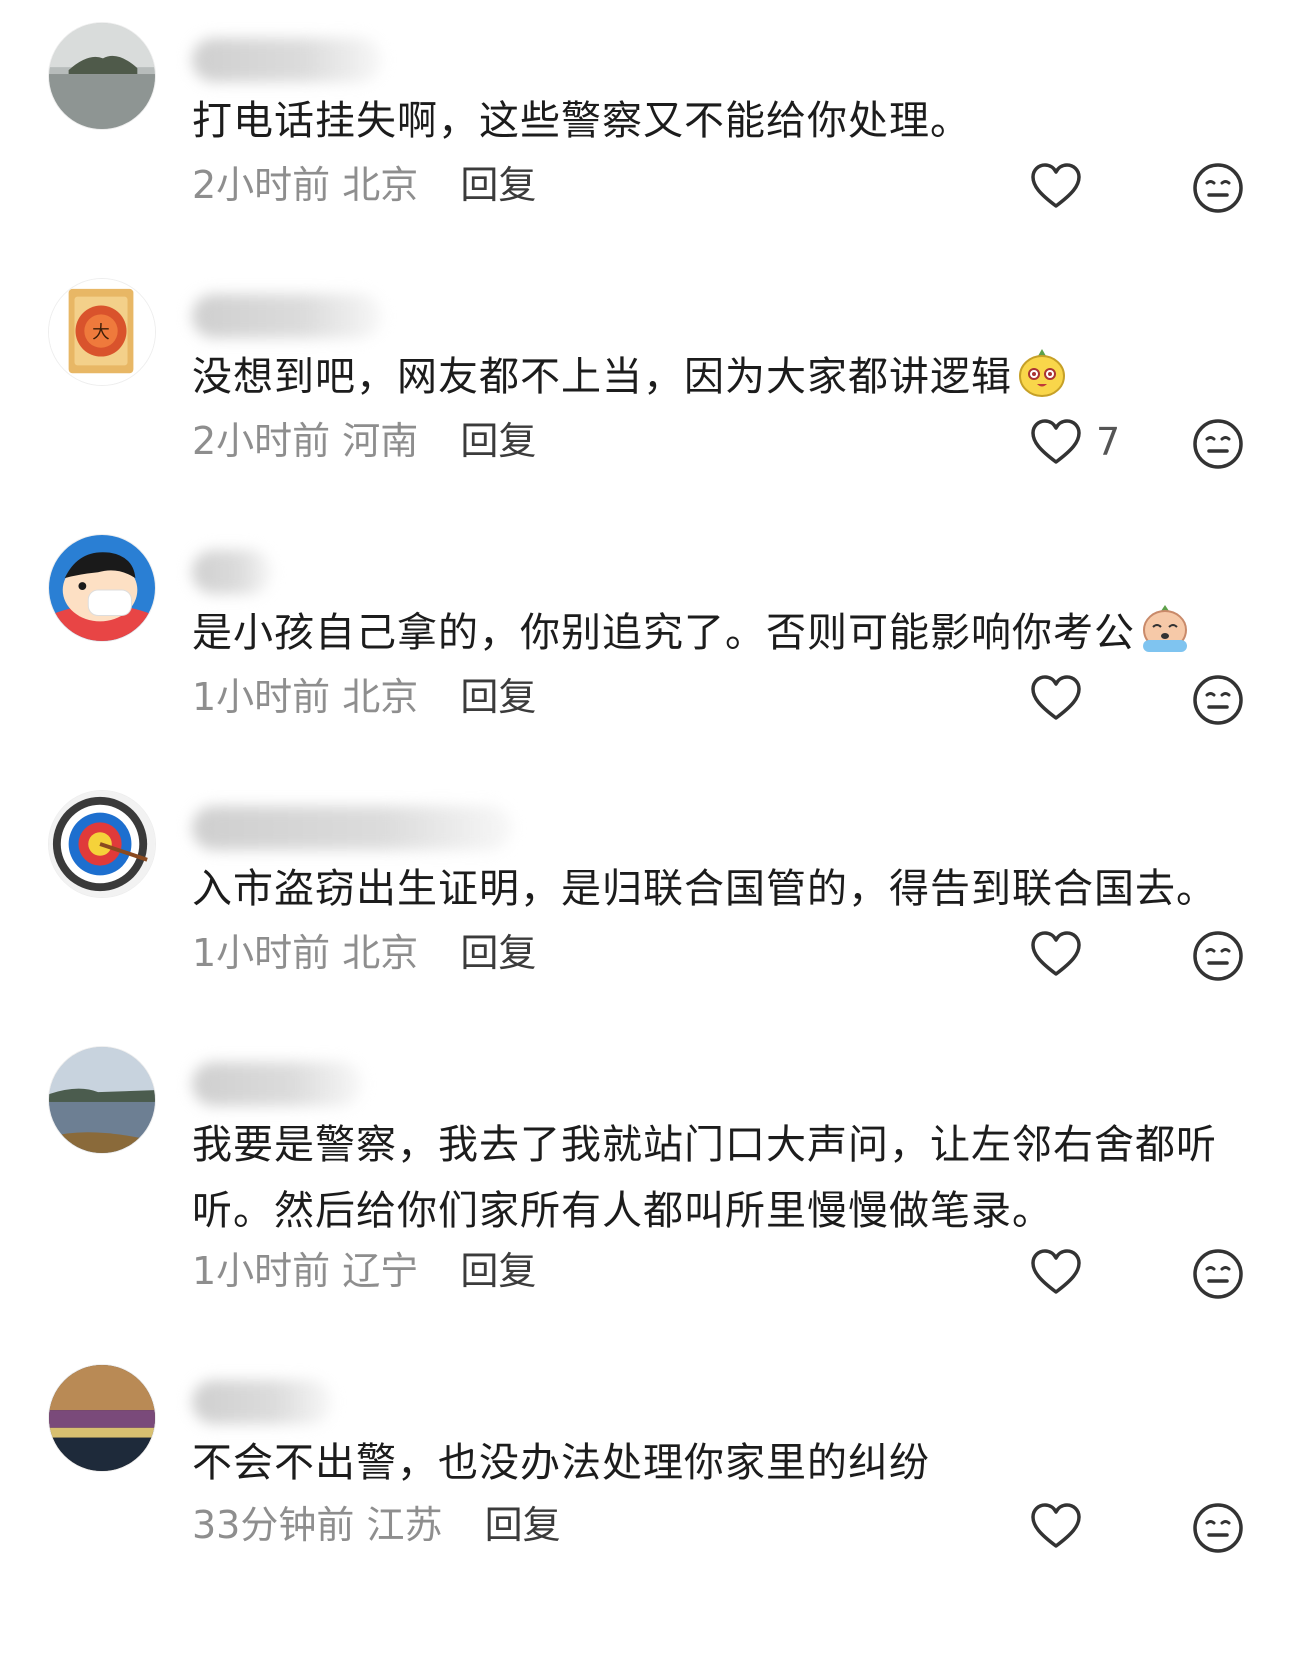 The image size is (1290, 1654). I want to click on comment-location: 辽宁, so click(380, 1271).